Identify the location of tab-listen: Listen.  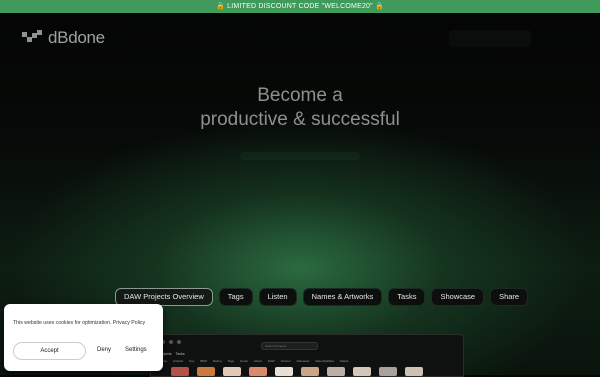
(277, 297).